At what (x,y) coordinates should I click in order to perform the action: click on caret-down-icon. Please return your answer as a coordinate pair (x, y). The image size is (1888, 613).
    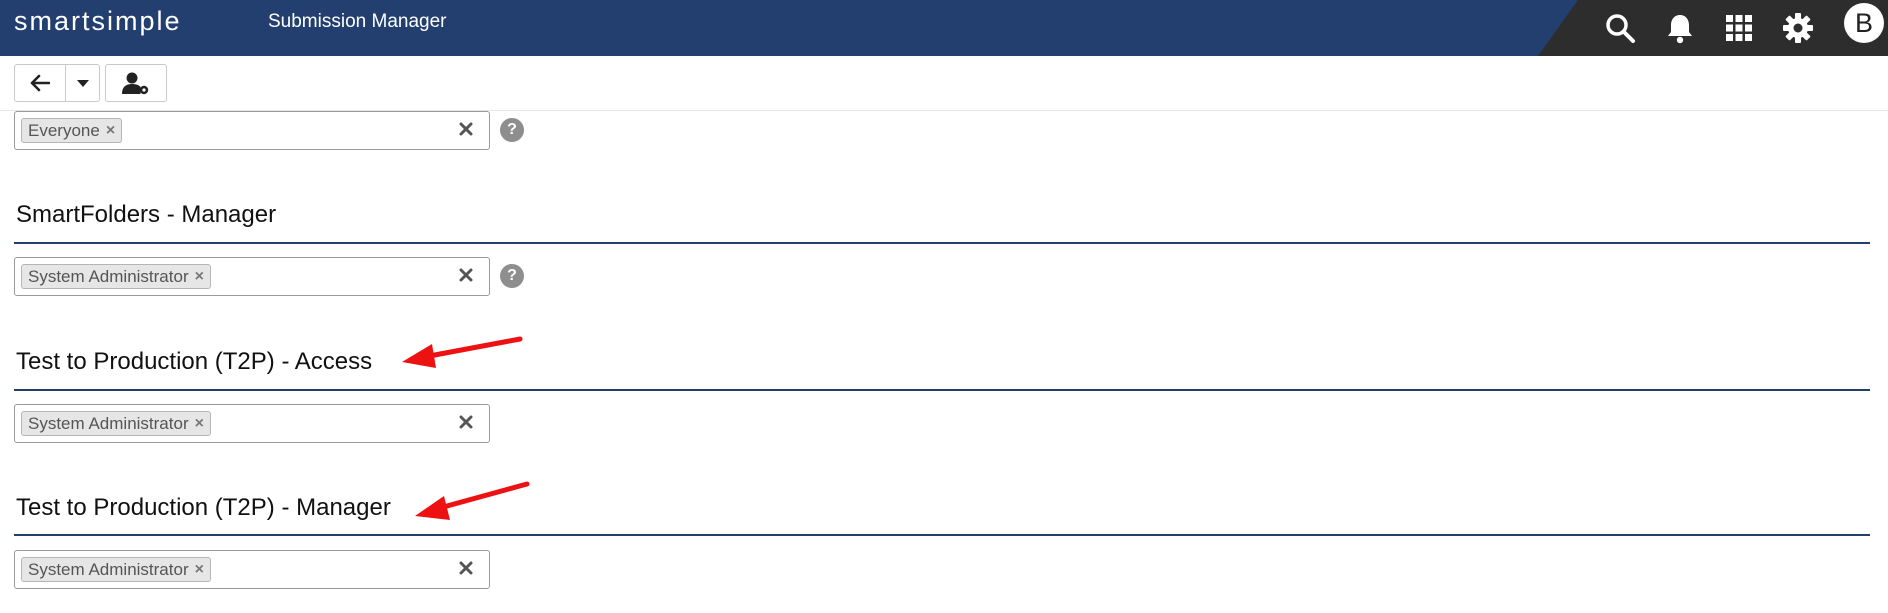
    Looking at the image, I should click on (82, 83).